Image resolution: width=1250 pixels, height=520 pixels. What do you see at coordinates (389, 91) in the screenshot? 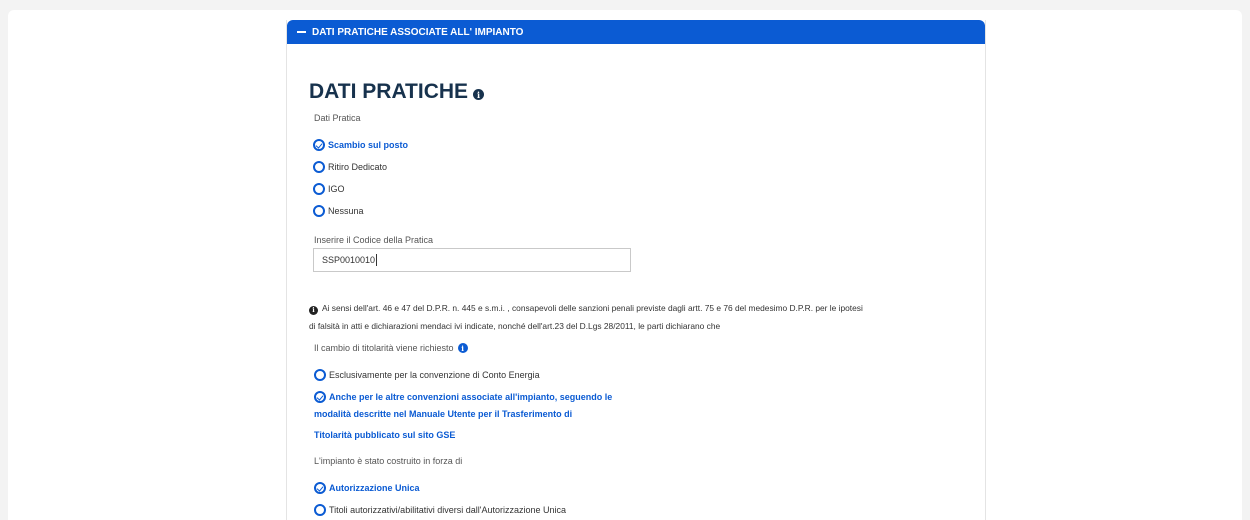
I see `section-title-text: DATI PRATICHE` at bounding box center [389, 91].